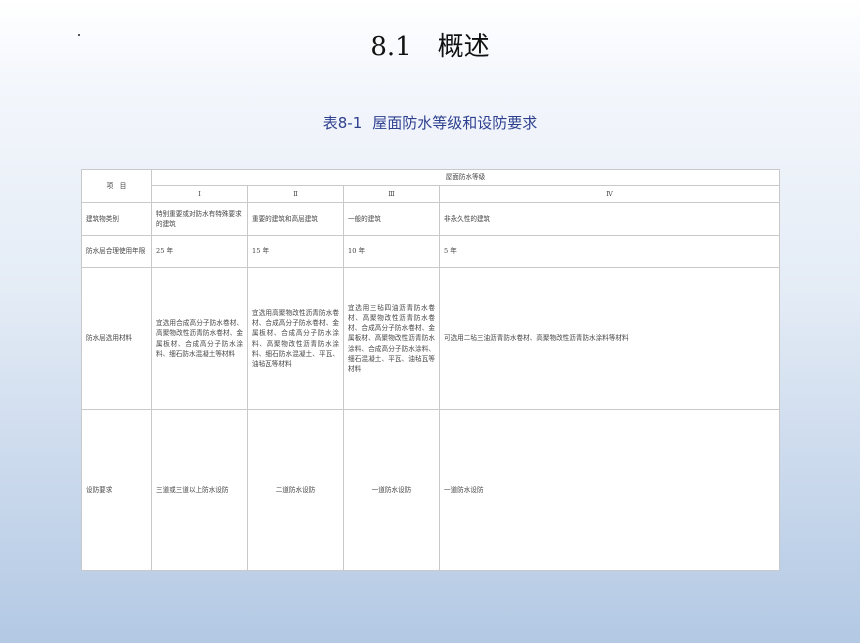 Image resolution: width=860 pixels, height=643 pixels. What do you see at coordinates (455, 123) in the screenshot?
I see `table-title: 屋面防水等级和设防要求` at bounding box center [455, 123].